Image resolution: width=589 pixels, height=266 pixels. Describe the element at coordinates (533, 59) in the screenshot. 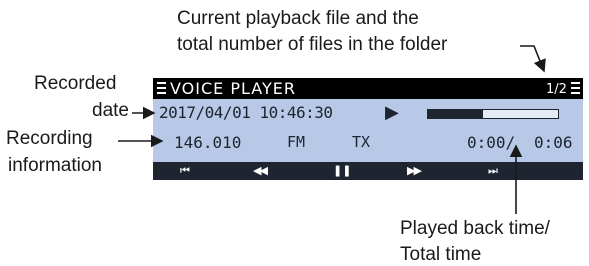

I see `arrow-to-file-counter` at that location.